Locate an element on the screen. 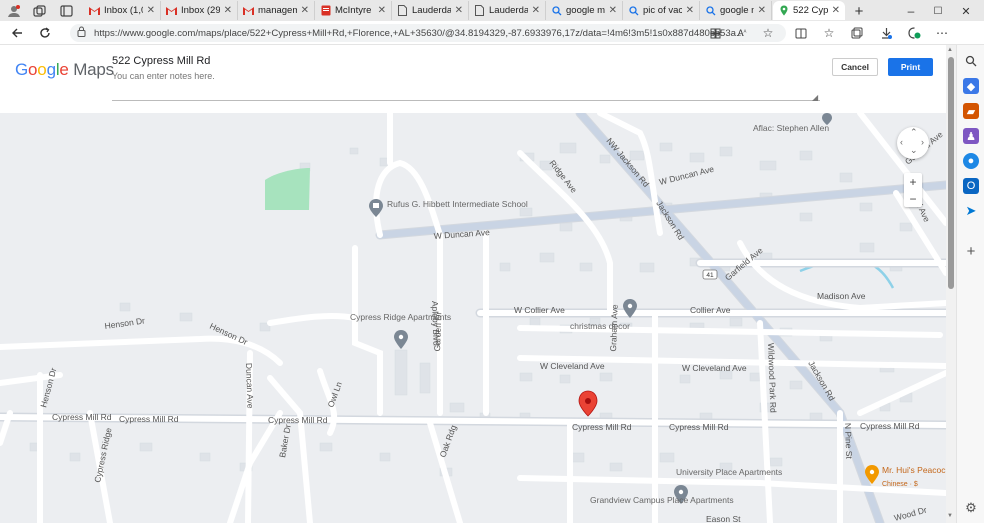 Image resolution: width=984 pixels, height=523 pixels. logo-maps: Maps is located at coordinates (93, 69).